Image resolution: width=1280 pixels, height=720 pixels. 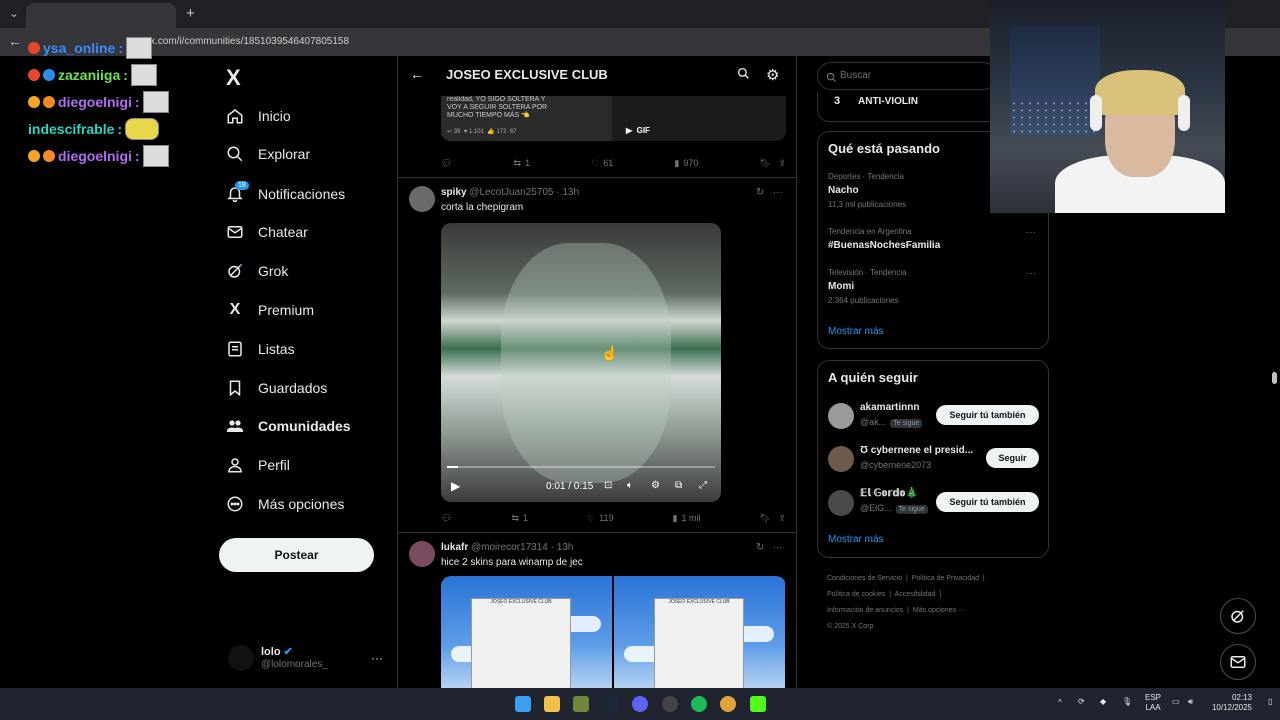 I want to click on footer-link: Política de Privacidad, so click(x=945, y=578).